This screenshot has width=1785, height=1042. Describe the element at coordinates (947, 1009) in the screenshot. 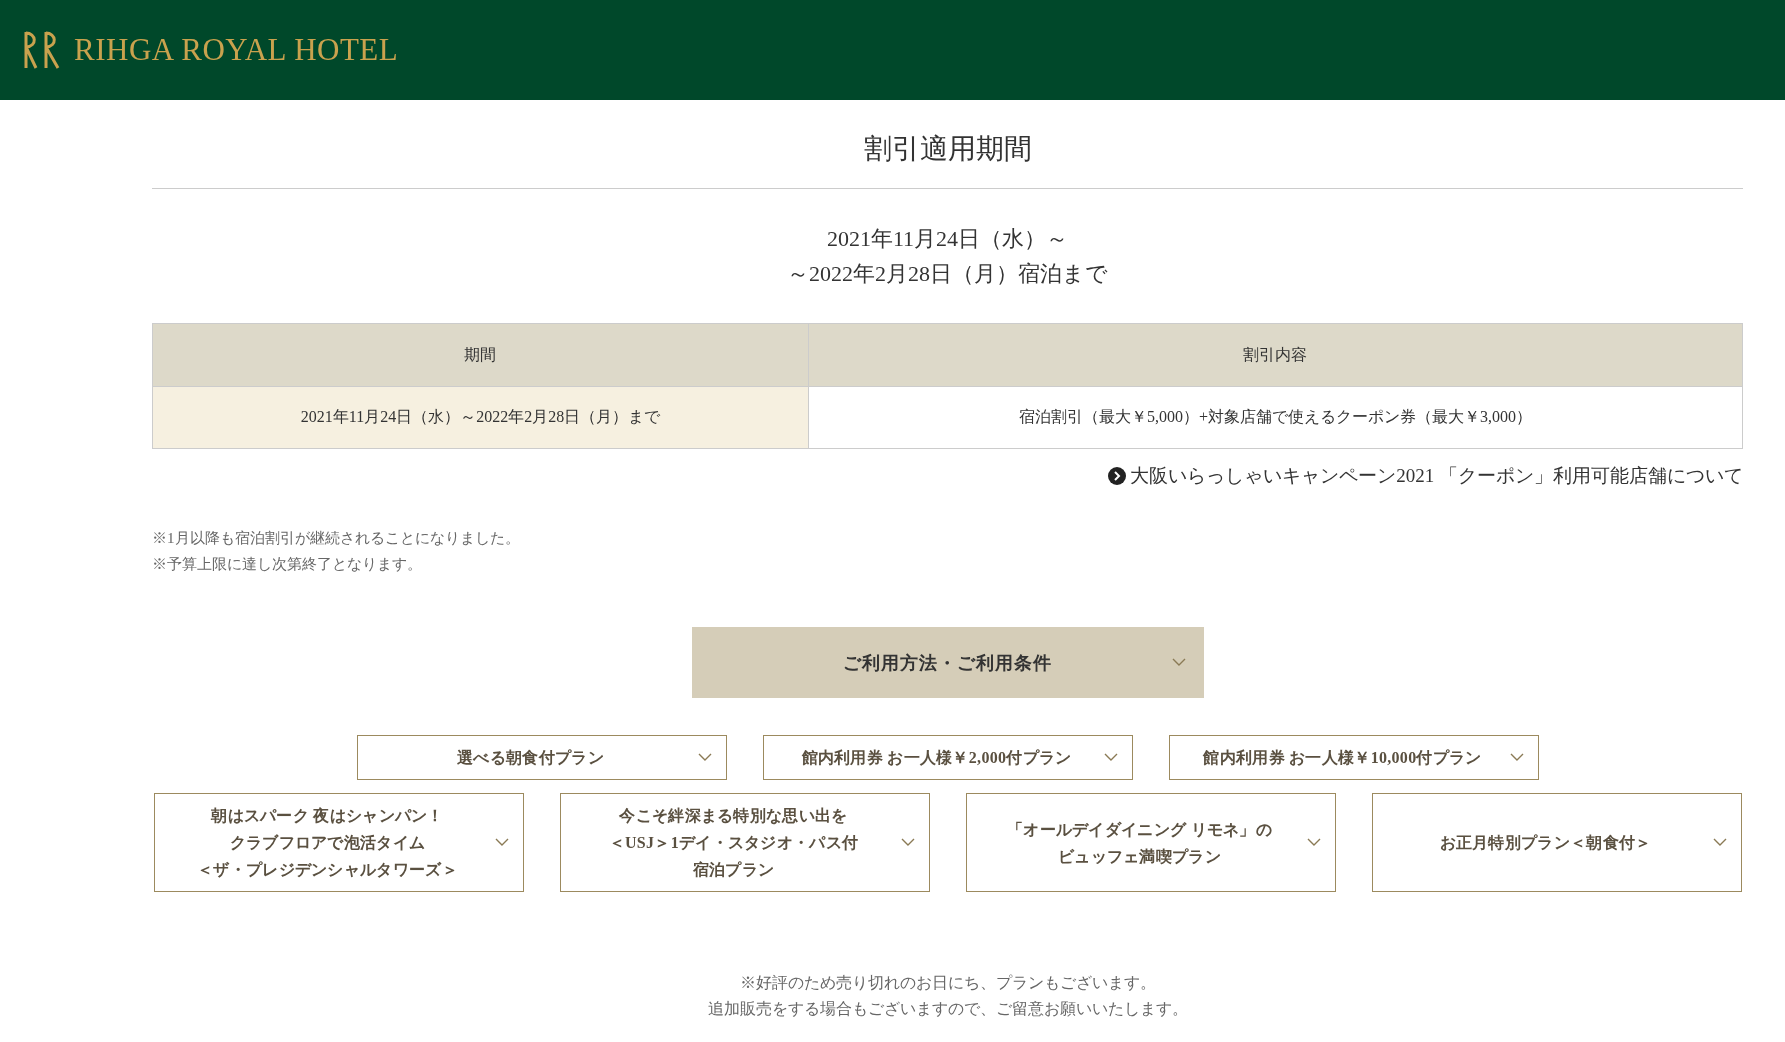

I see `footer-note: 追加販売をする場合もございますので、ご留意お願いいたします。` at that location.